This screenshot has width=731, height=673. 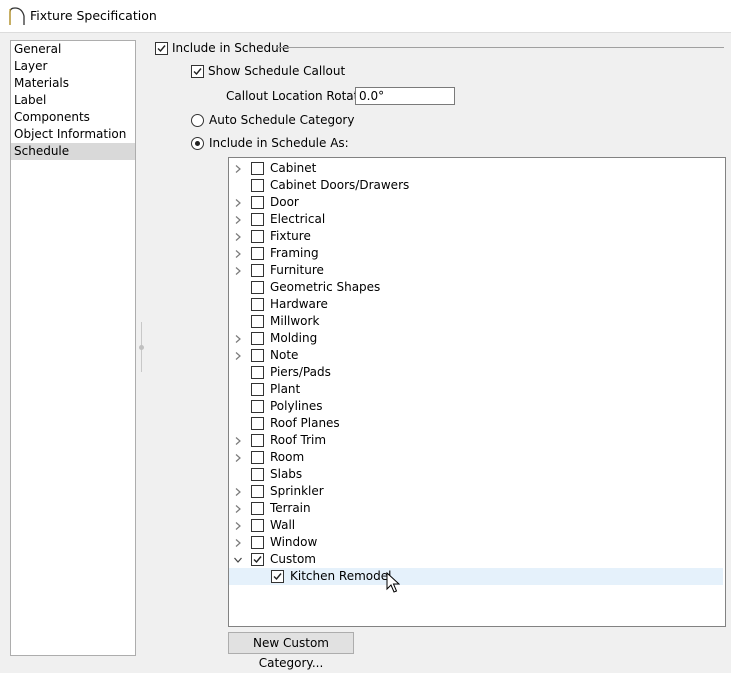 What do you see at coordinates (293, 542) in the screenshot?
I see `tree-item-label: Window` at bounding box center [293, 542].